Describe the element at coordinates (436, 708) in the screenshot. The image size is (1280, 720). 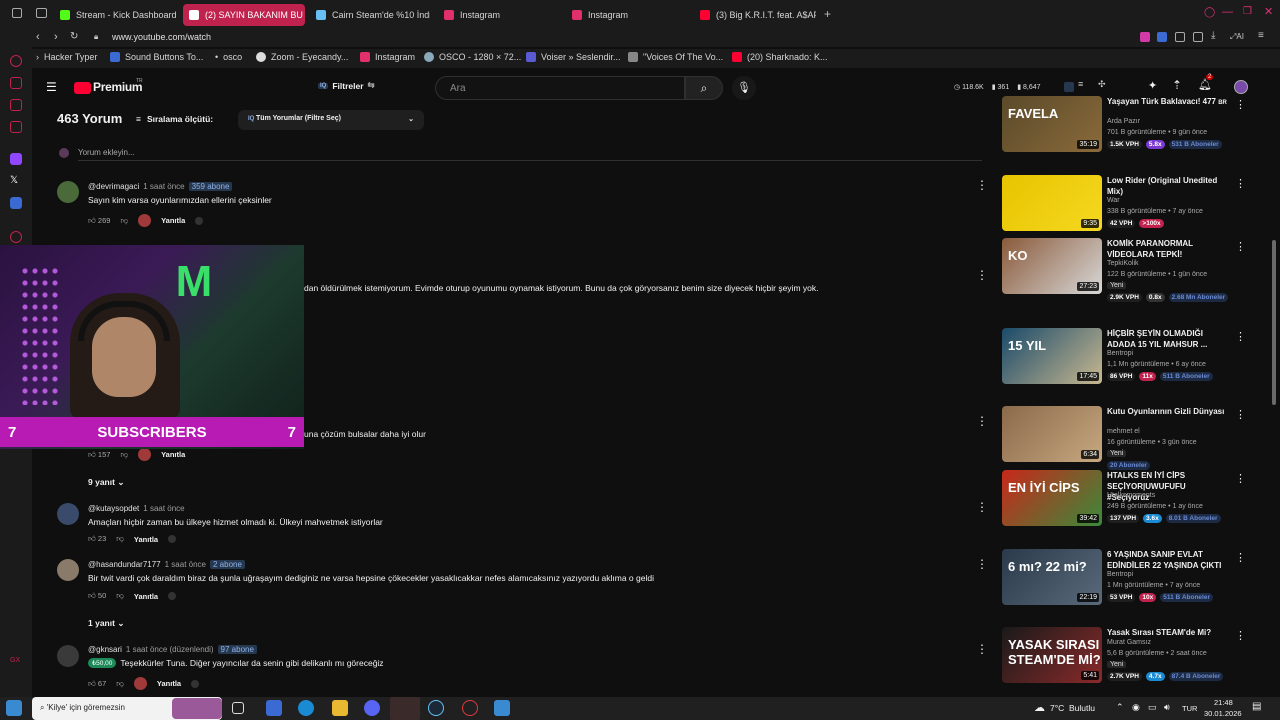
I see `steam-icon` at that location.